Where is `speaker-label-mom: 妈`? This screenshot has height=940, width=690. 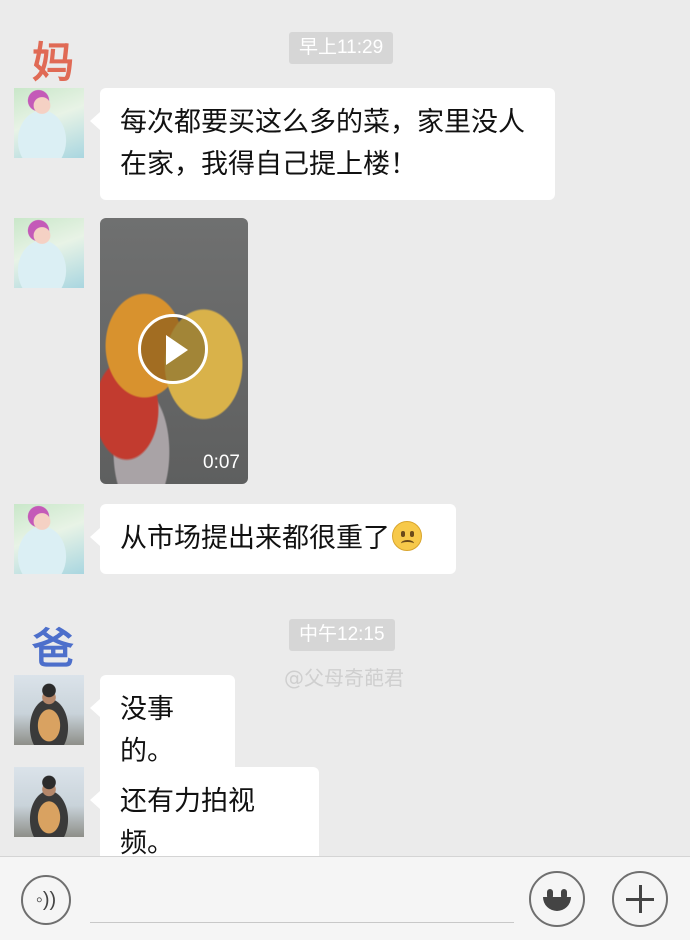
speaker-label-mom: 妈 is located at coordinates (53, 62).